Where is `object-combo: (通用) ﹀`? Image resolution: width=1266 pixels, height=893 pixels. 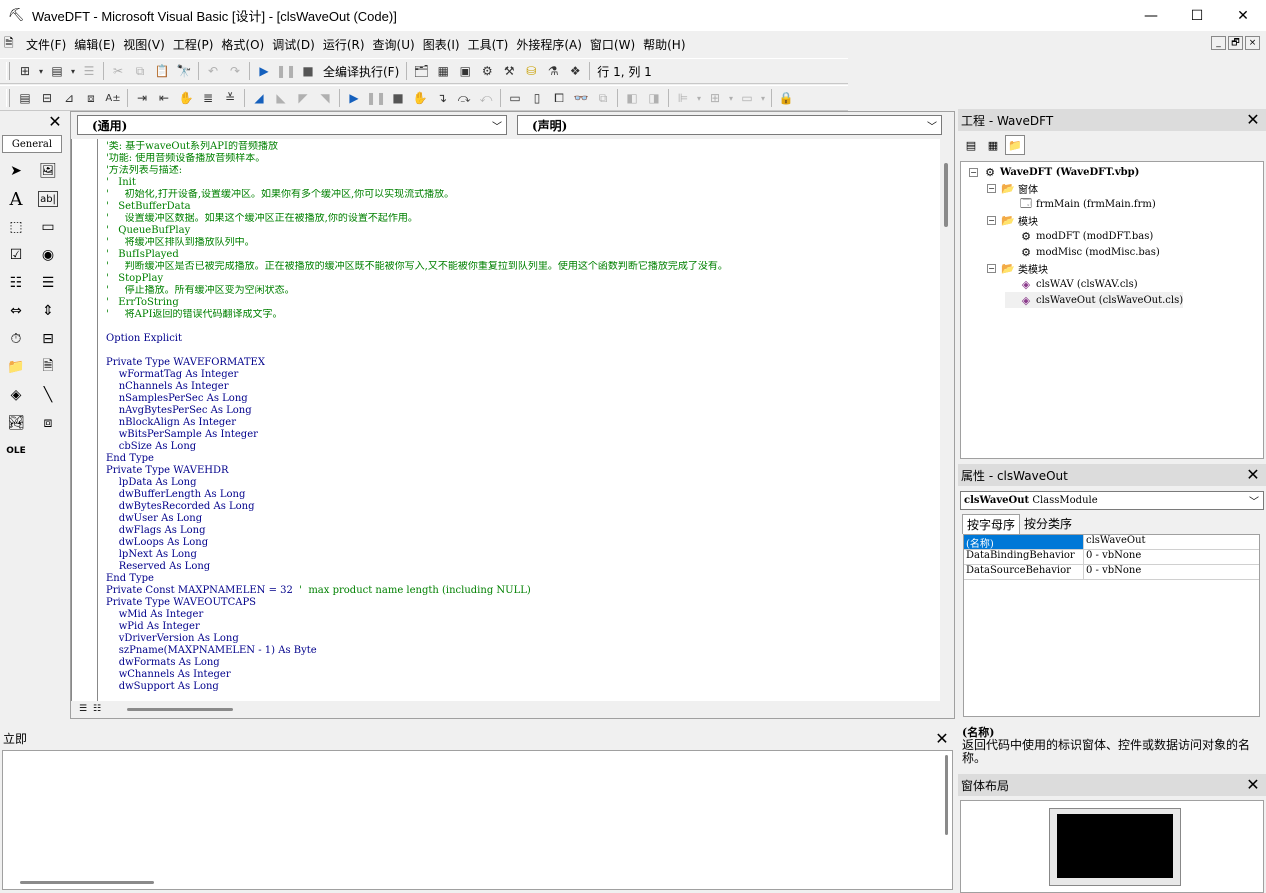 object-combo: (通用) ﹀ is located at coordinates (292, 125).